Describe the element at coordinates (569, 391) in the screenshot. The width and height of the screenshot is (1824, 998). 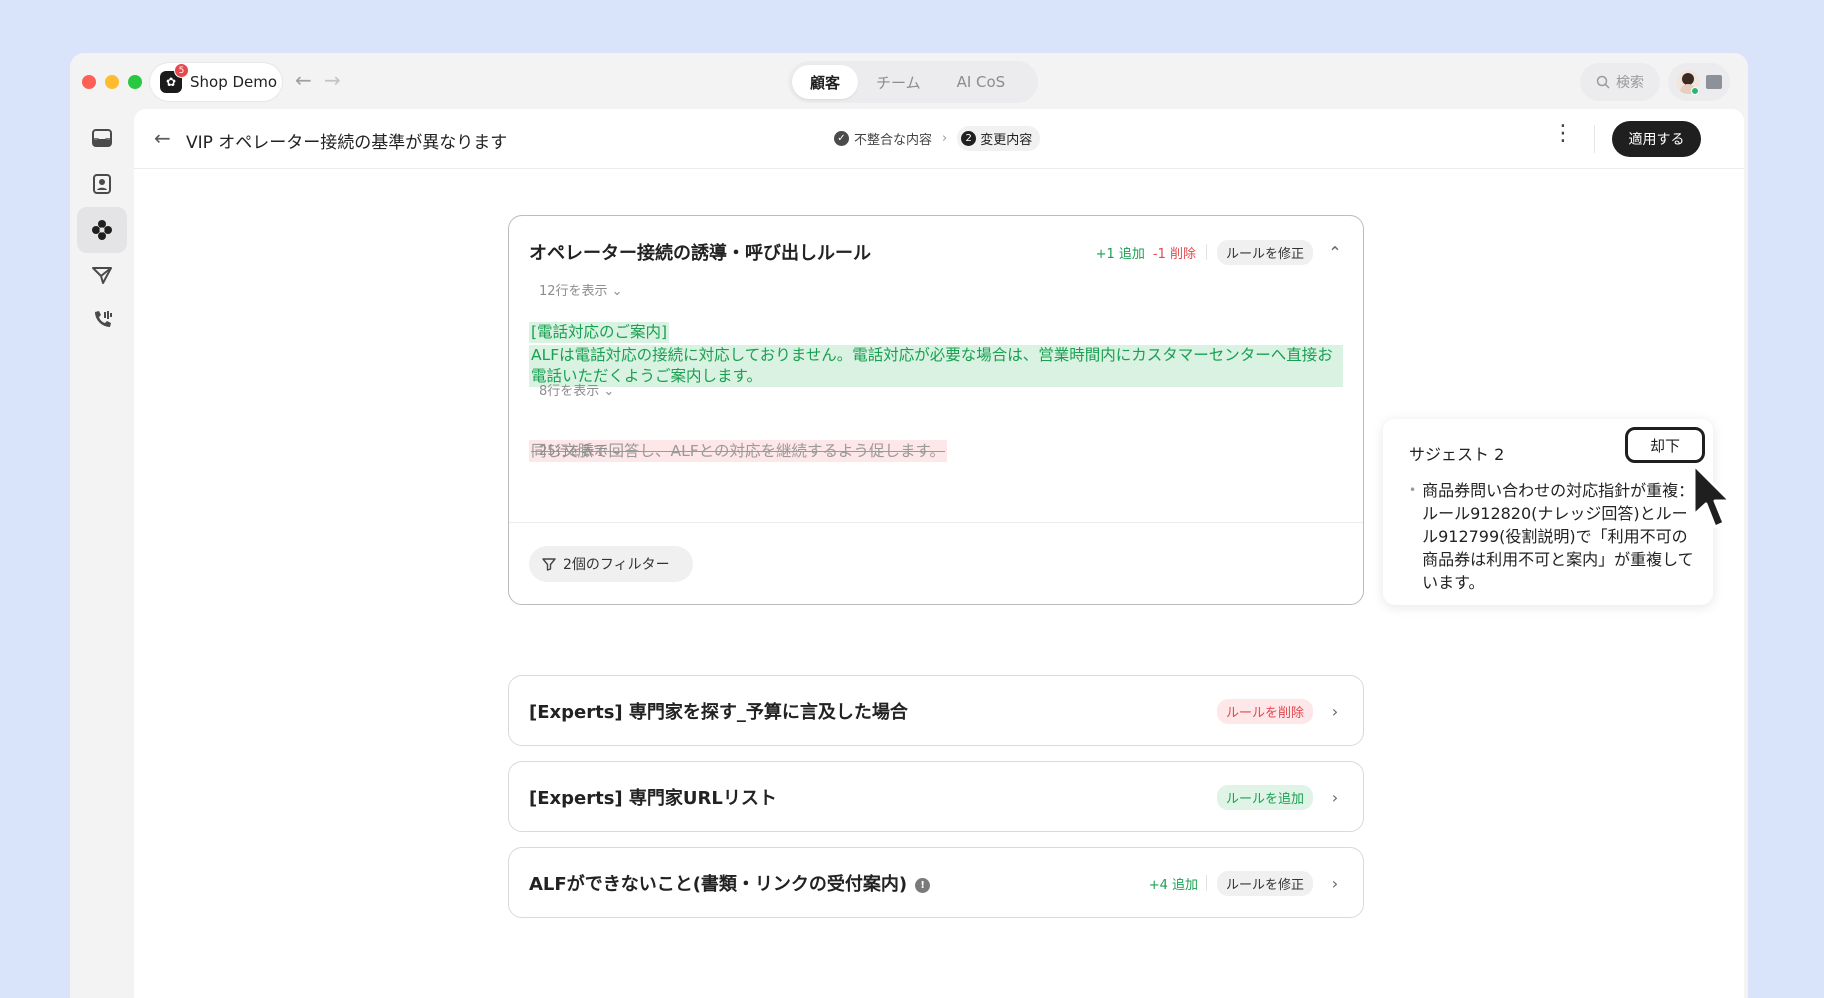
I see `show-lines-label: 8行を表示` at that location.